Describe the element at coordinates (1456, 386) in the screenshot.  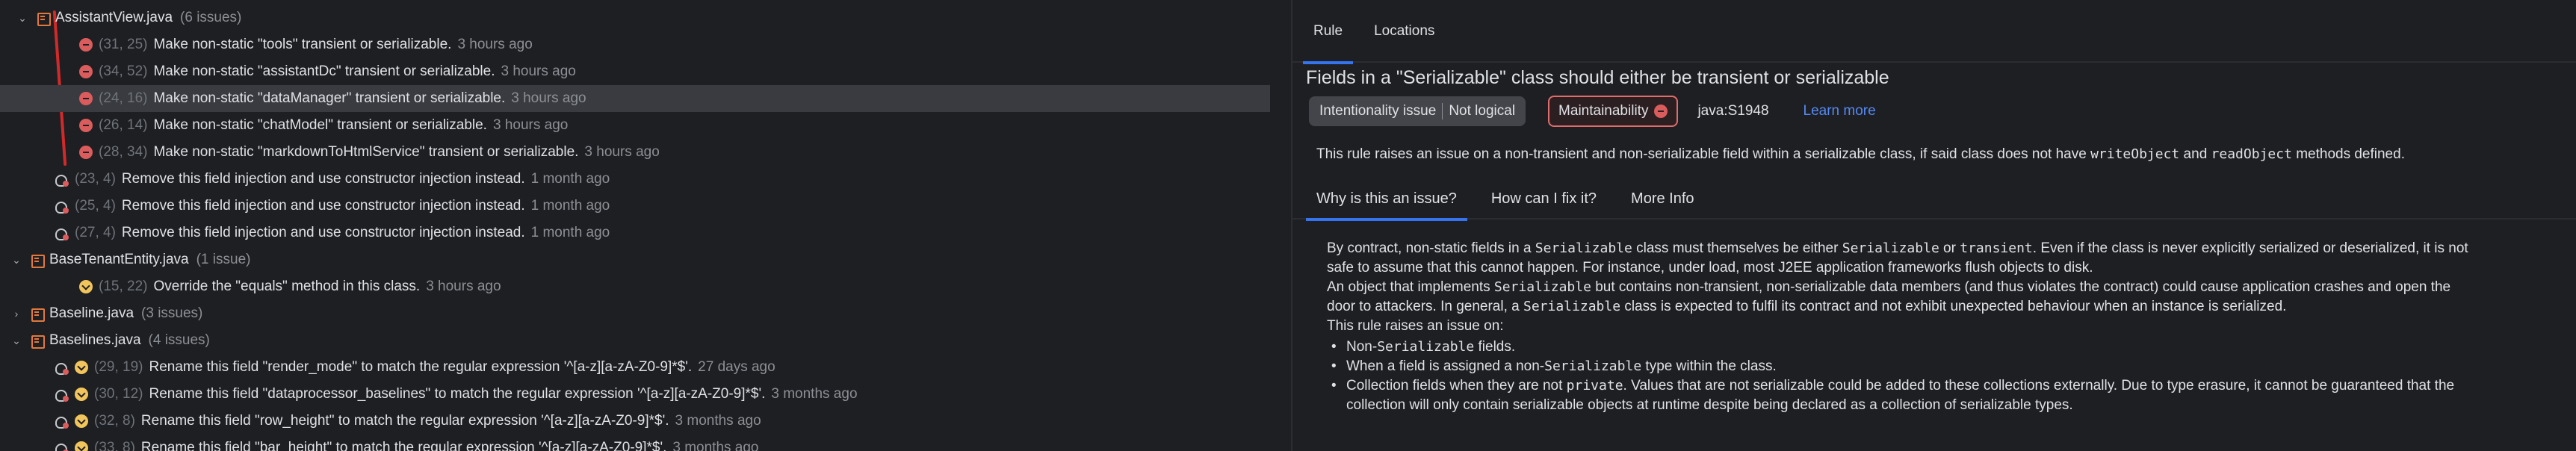
I see `text: Collection fields when they are not` at that location.